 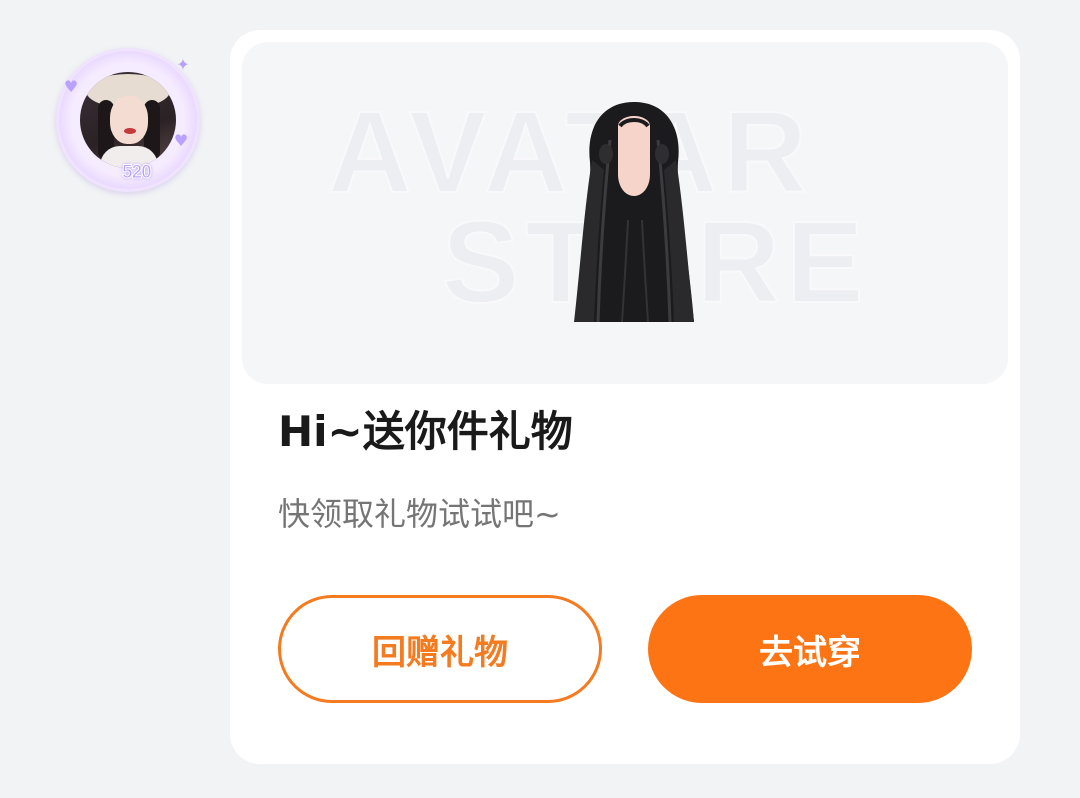 I want to click on sender-avatar: ♥ ✦ ♥ 520, so click(x=128, y=120).